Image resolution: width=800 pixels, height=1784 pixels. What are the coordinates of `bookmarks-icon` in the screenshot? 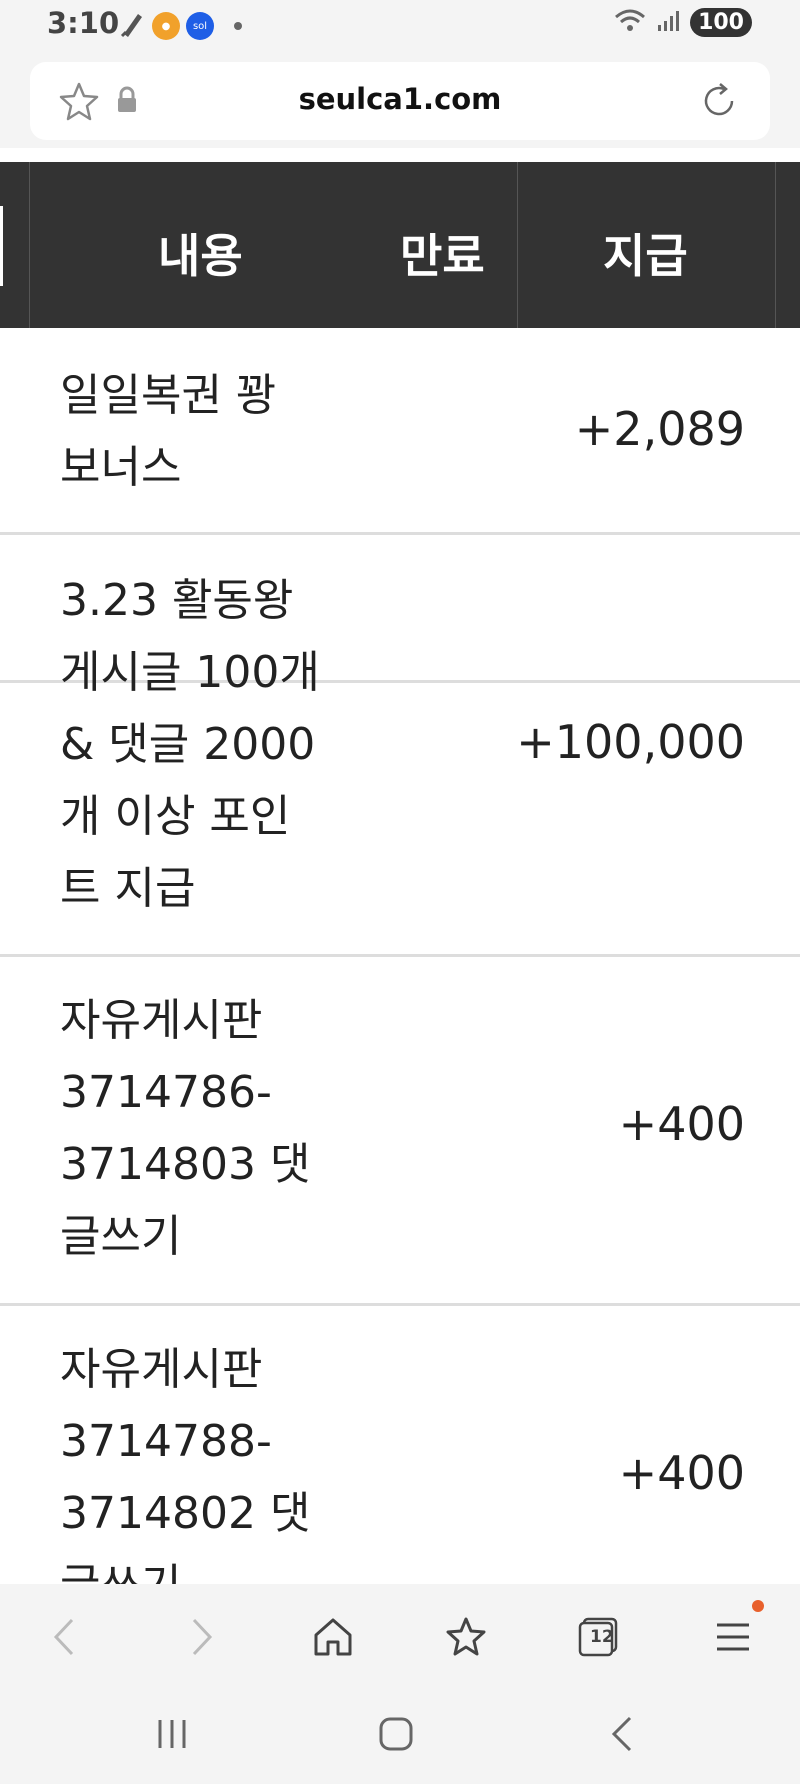 It's located at (467, 1637).